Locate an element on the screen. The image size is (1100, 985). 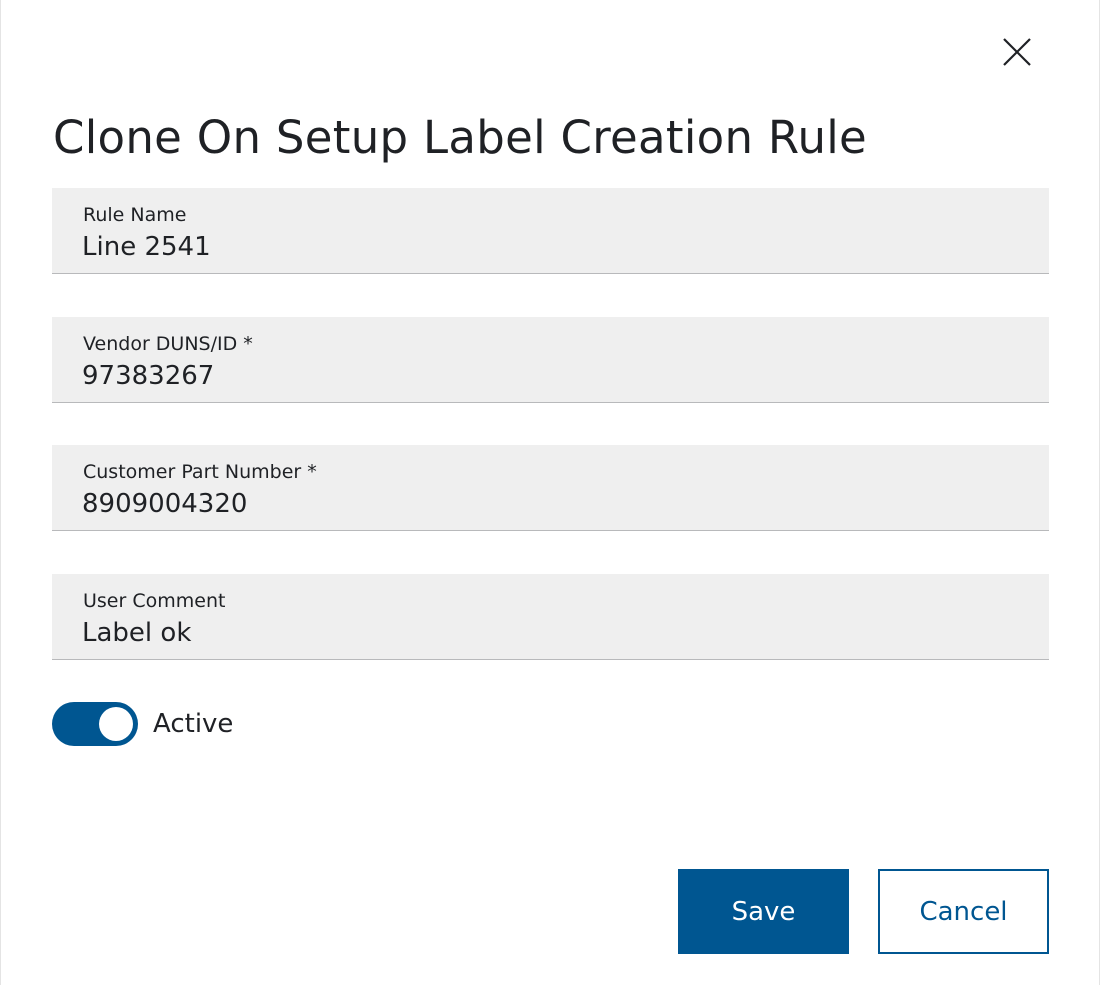
close-icon is located at coordinates (1017, 52).